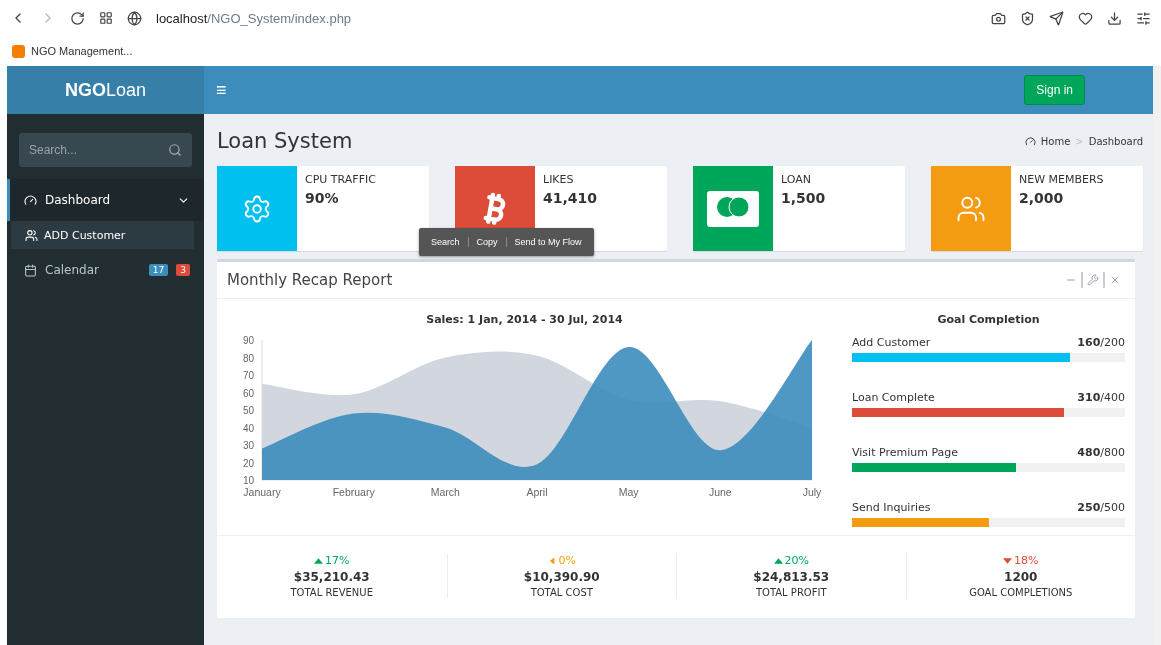  I want to click on breadcrumb-link: Home, so click(1055, 141).